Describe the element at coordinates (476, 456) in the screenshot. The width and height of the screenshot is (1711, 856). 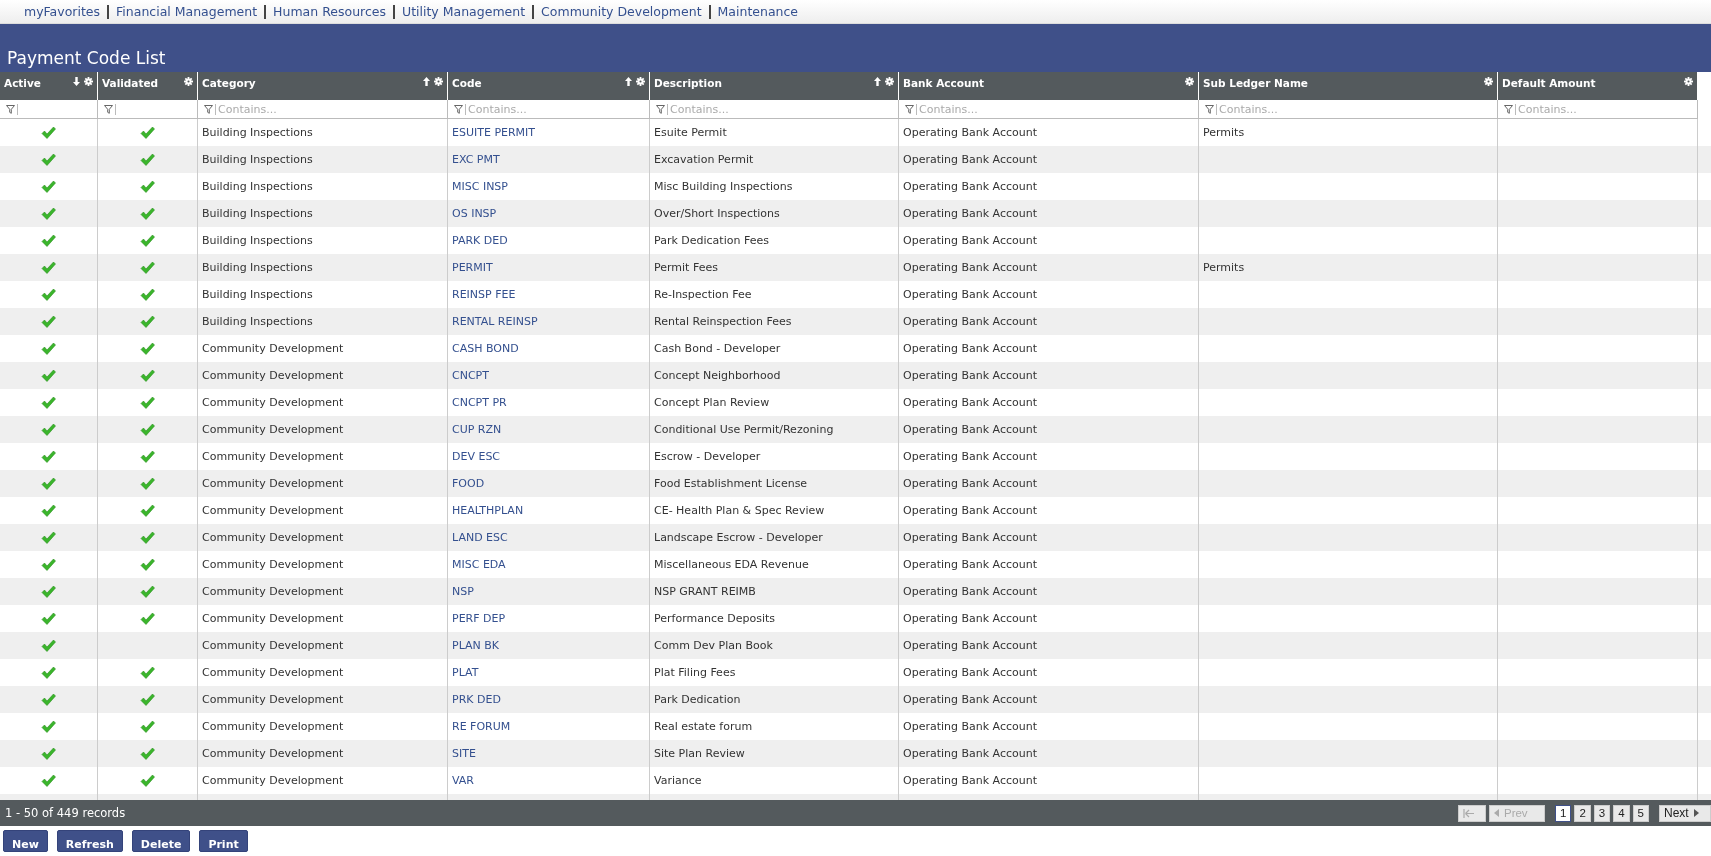
I see `code-link: DEV ESC` at that location.